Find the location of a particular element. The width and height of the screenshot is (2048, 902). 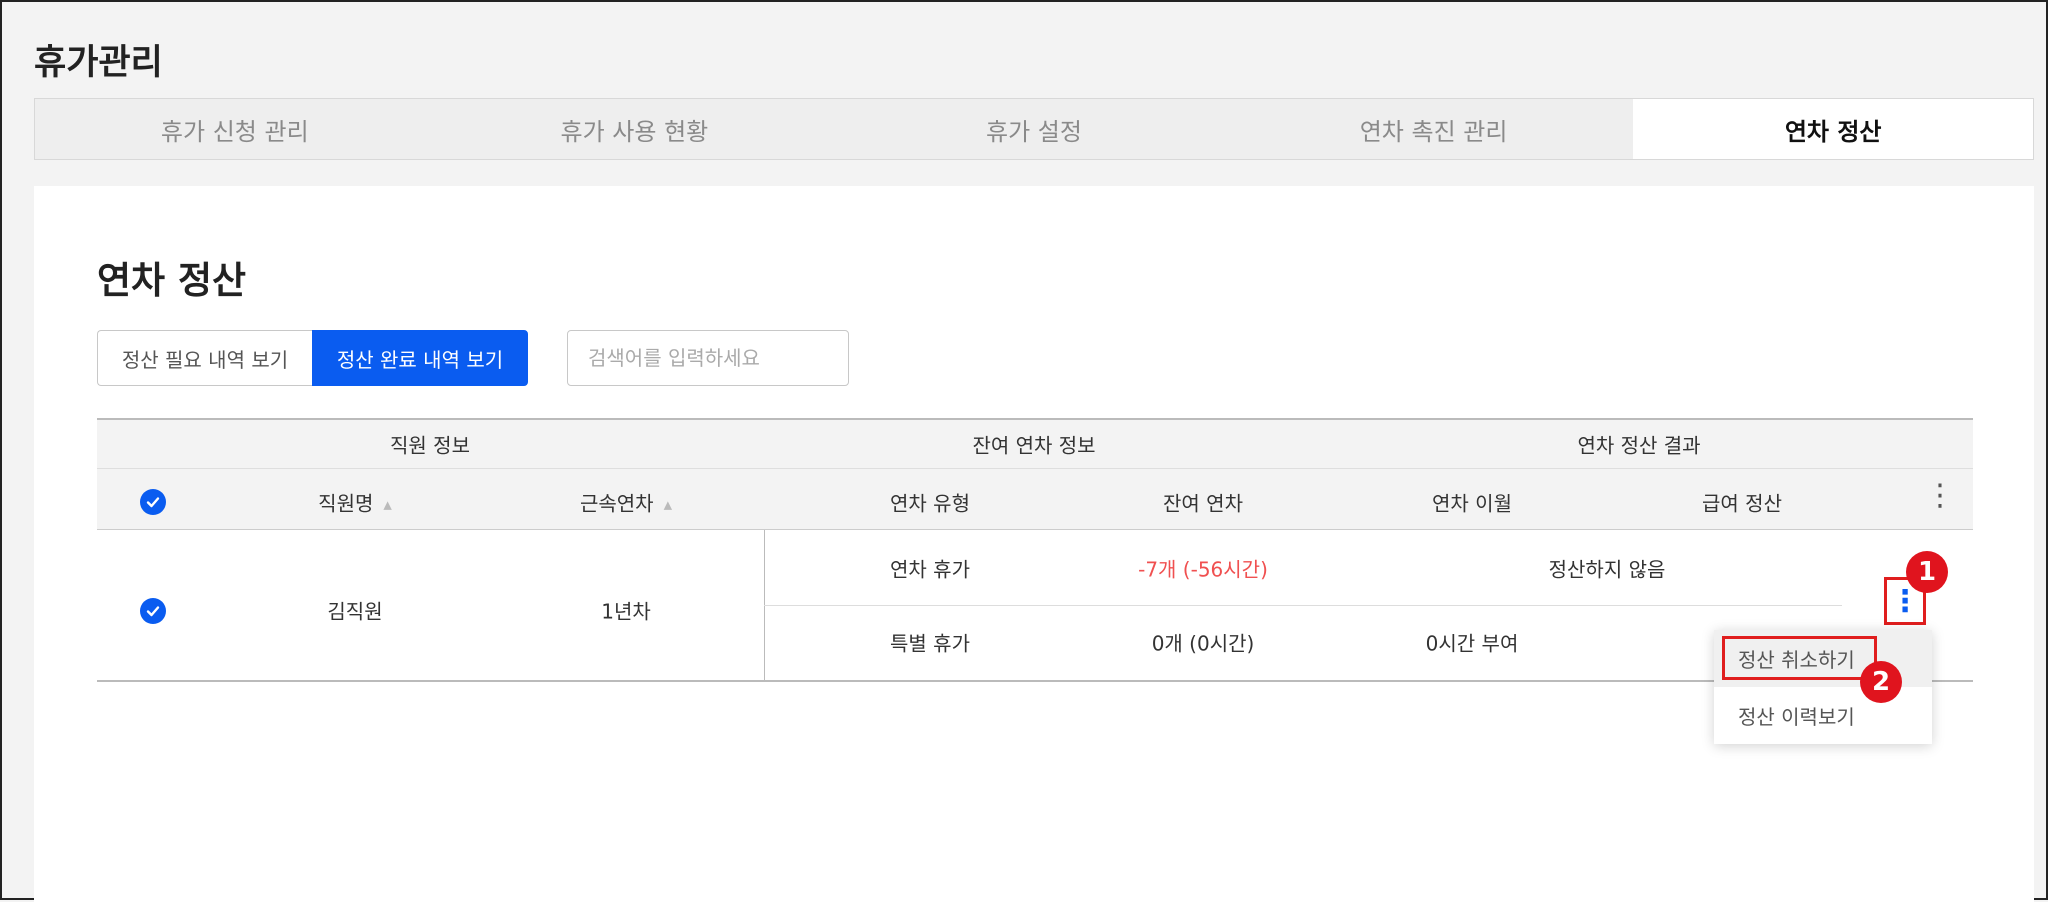

row-checkbox is located at coordinates (153, 611).